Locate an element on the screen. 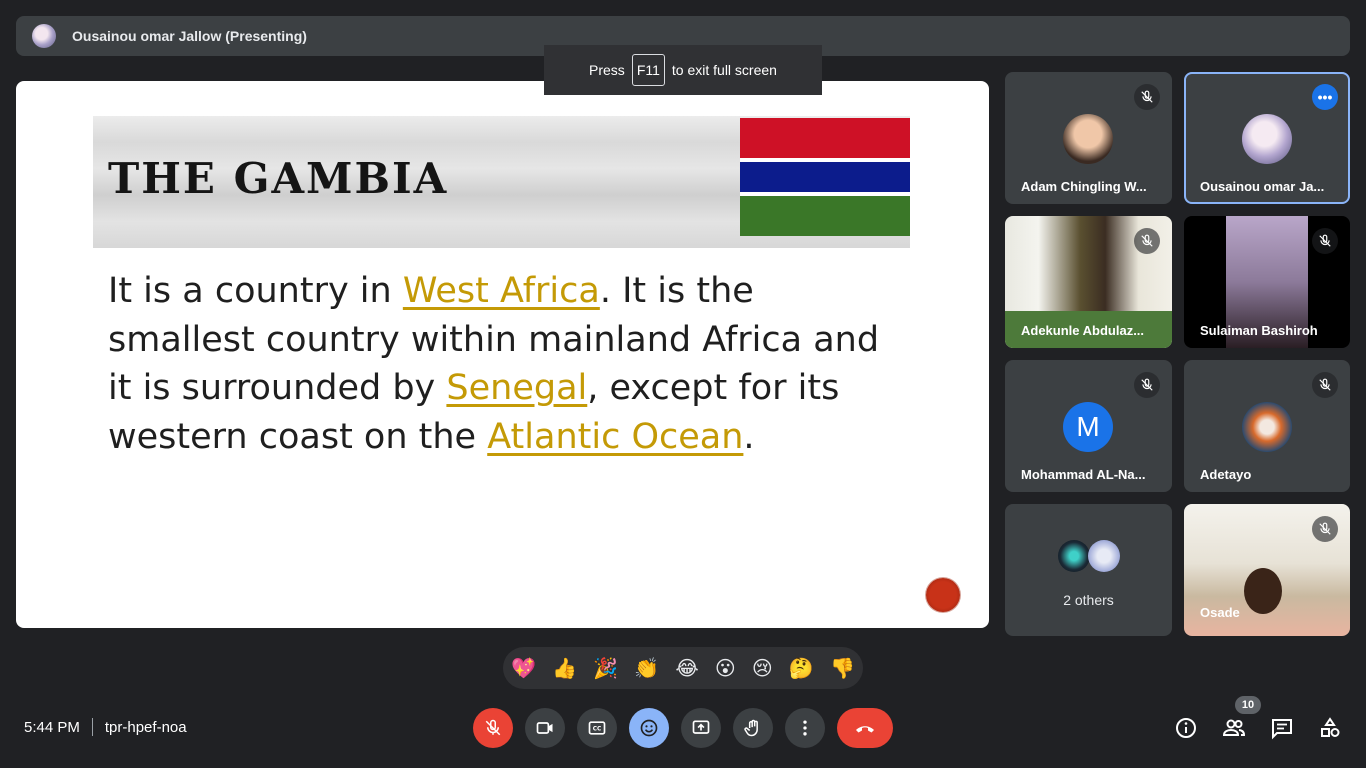  hang-up-icon is located at coordinates (865, 729).